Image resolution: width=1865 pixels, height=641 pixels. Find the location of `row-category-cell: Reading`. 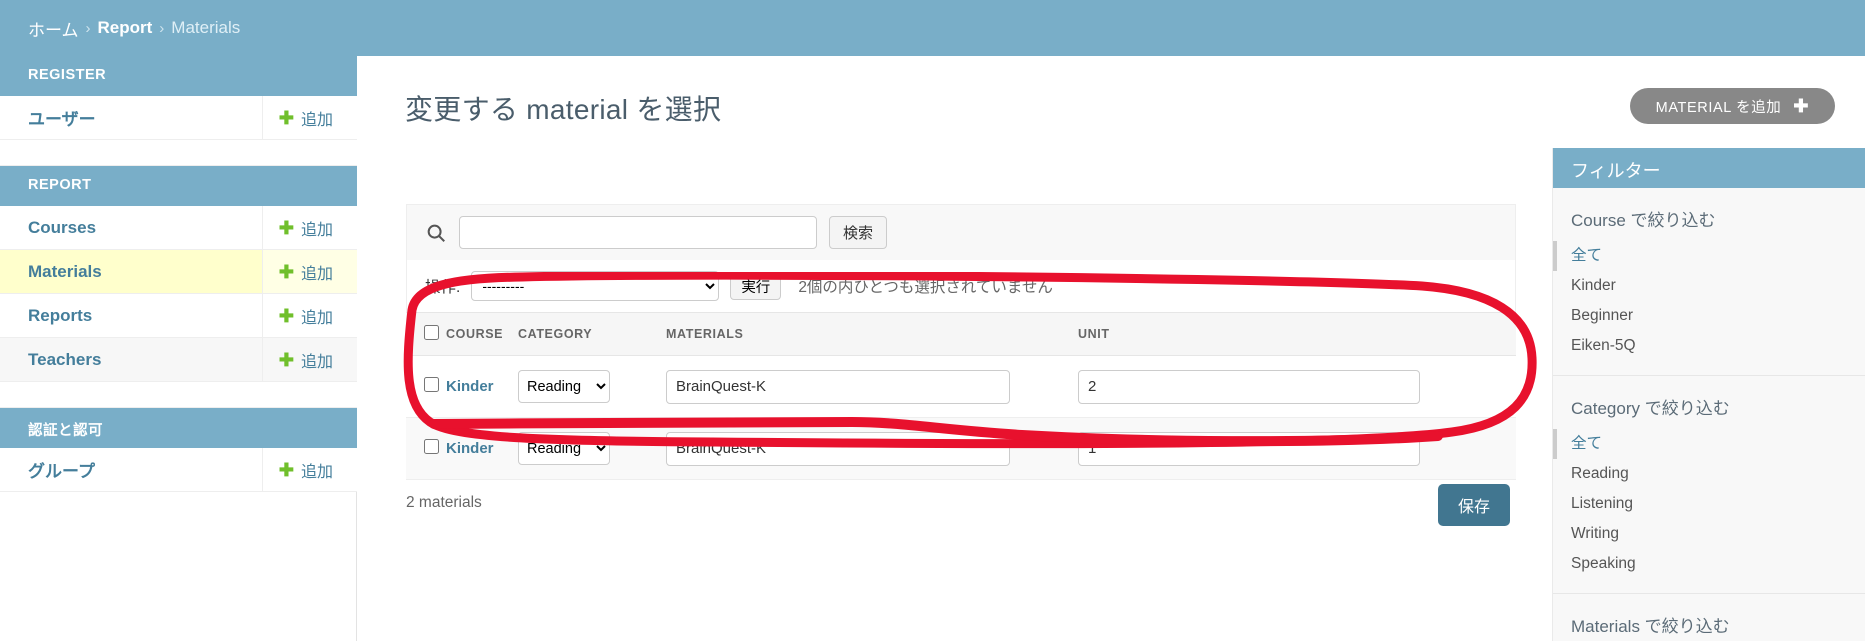

row-category-cell: Reading is located at coordinates (592, 386).